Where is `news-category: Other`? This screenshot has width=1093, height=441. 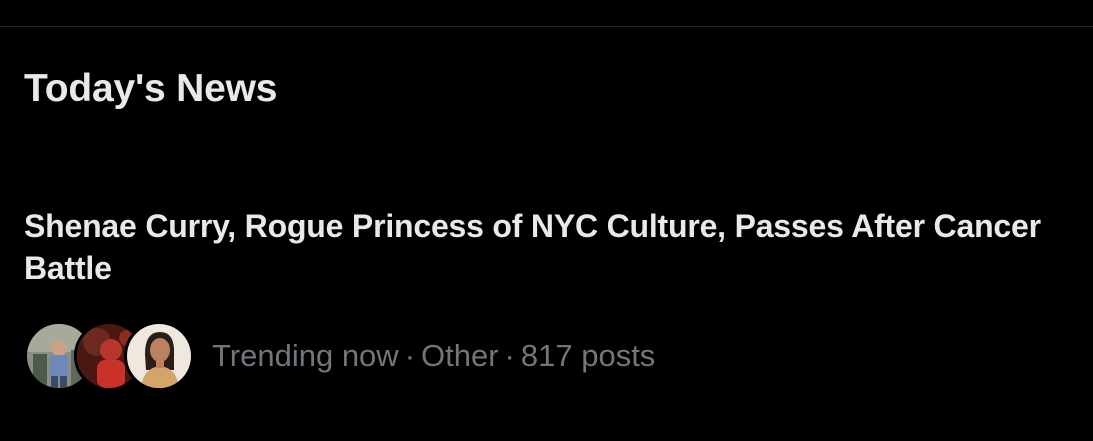
news-category: Other is located at coordinates (460, 355).